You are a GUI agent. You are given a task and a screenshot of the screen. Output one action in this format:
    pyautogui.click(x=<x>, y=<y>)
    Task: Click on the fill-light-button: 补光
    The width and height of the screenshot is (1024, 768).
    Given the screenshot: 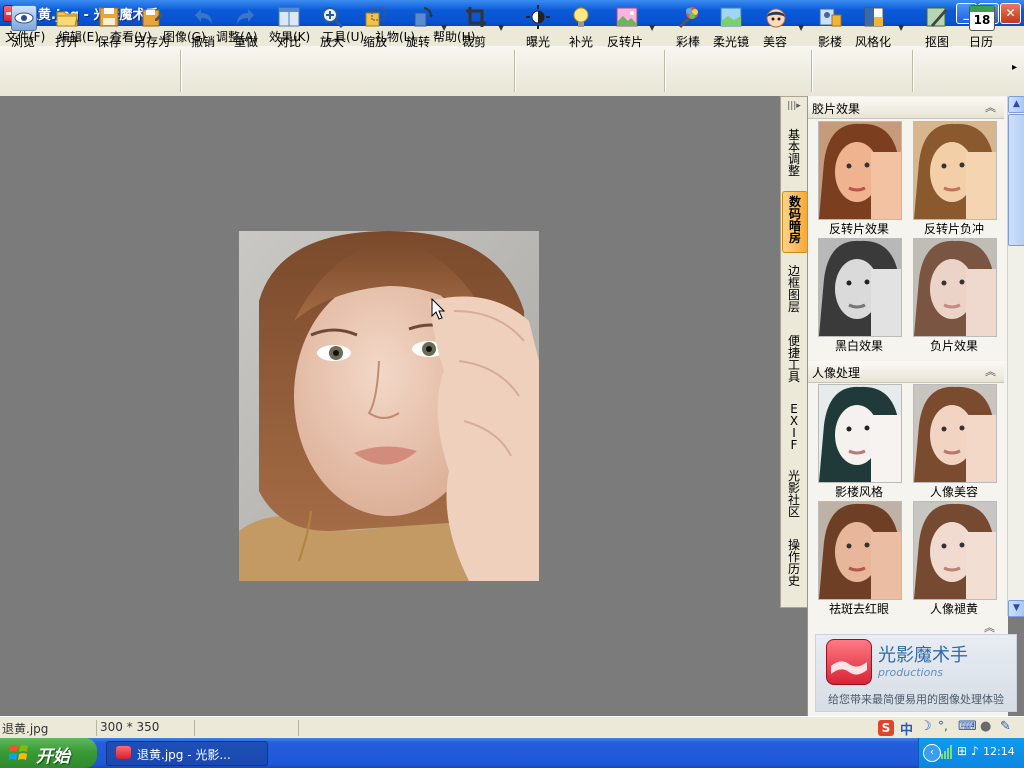 What is the action you would take?
    pyautogui.click(x=581, y=26)
    